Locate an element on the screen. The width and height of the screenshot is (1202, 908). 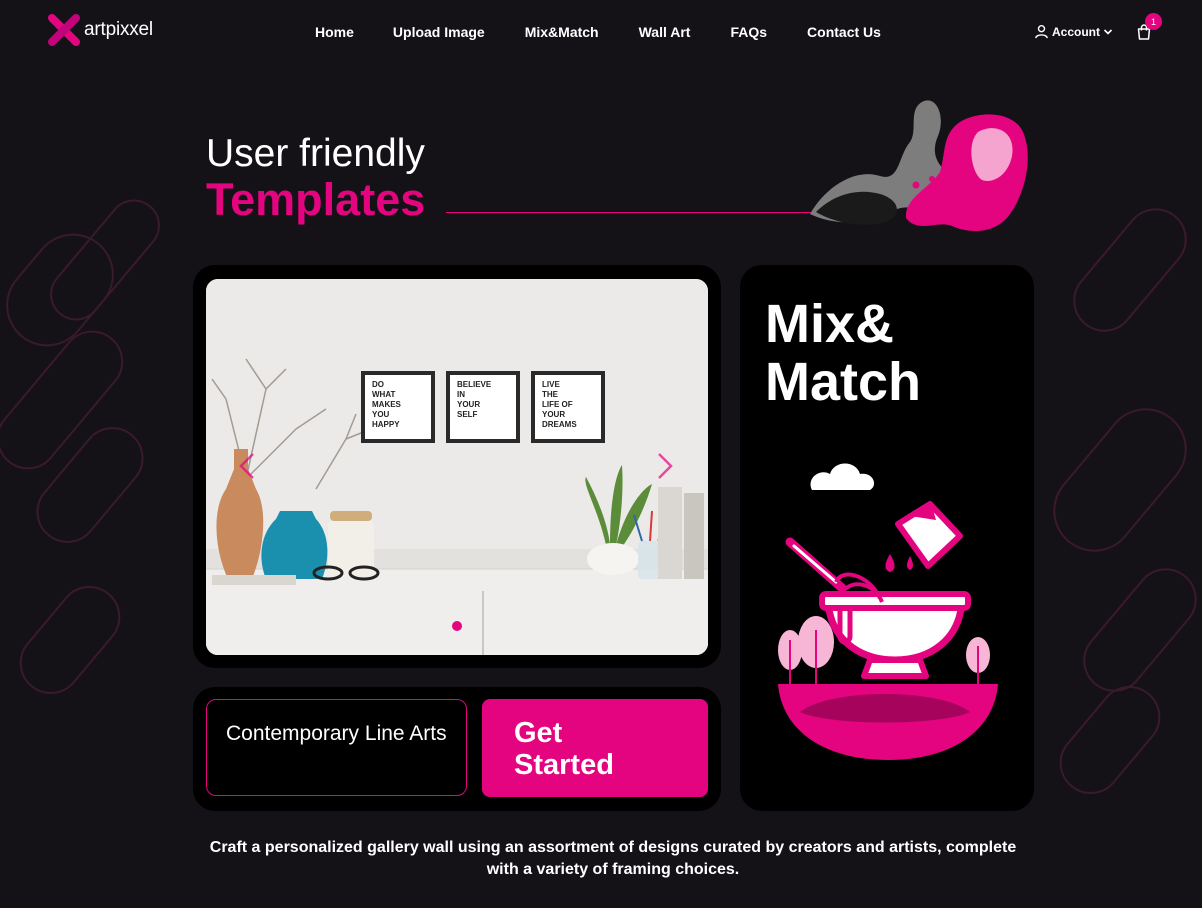
brand-name: artpixxel is located at coordinates (118, 29).